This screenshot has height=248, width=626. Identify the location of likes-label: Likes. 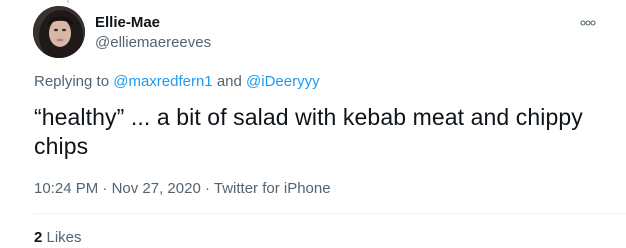
(62, 237).